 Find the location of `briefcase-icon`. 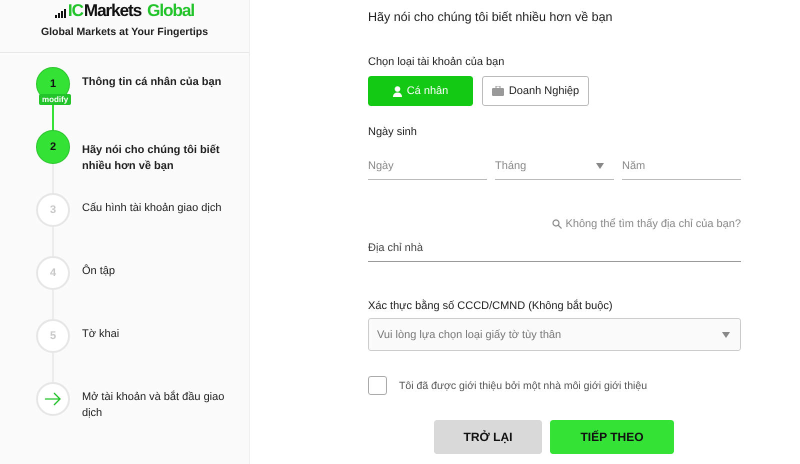

briefcase-icon is located at coordinates (498, 91).